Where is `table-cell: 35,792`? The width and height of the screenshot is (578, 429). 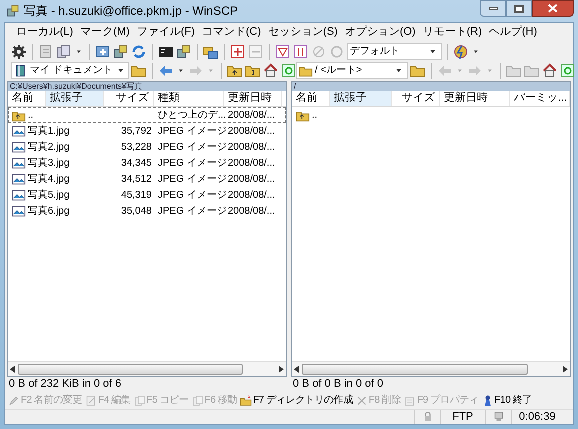
table-cell: 35,792 is located at coordinates (136, 131).